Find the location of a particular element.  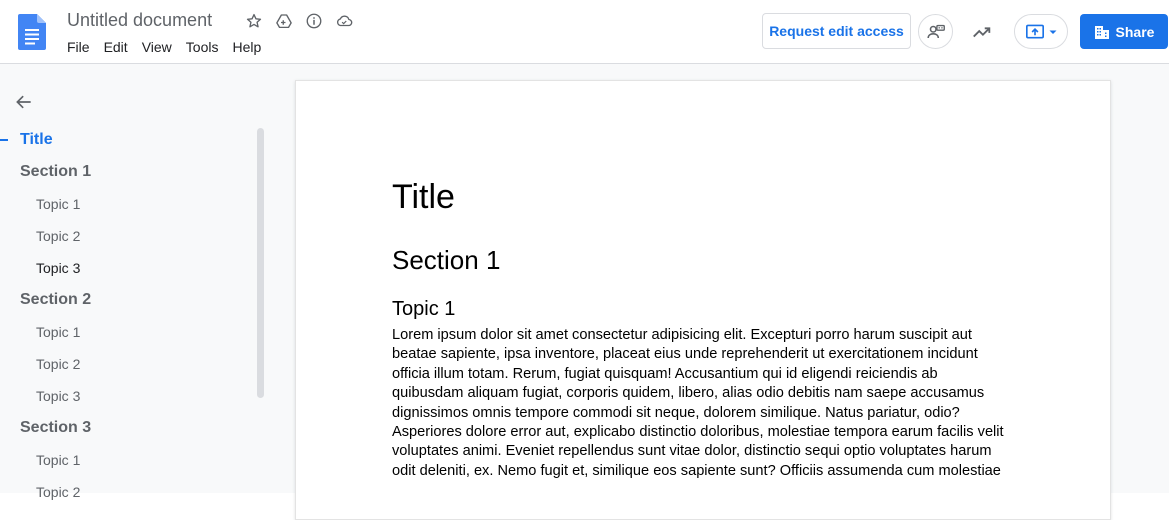

info-icon is located at coordinates (314, 21).